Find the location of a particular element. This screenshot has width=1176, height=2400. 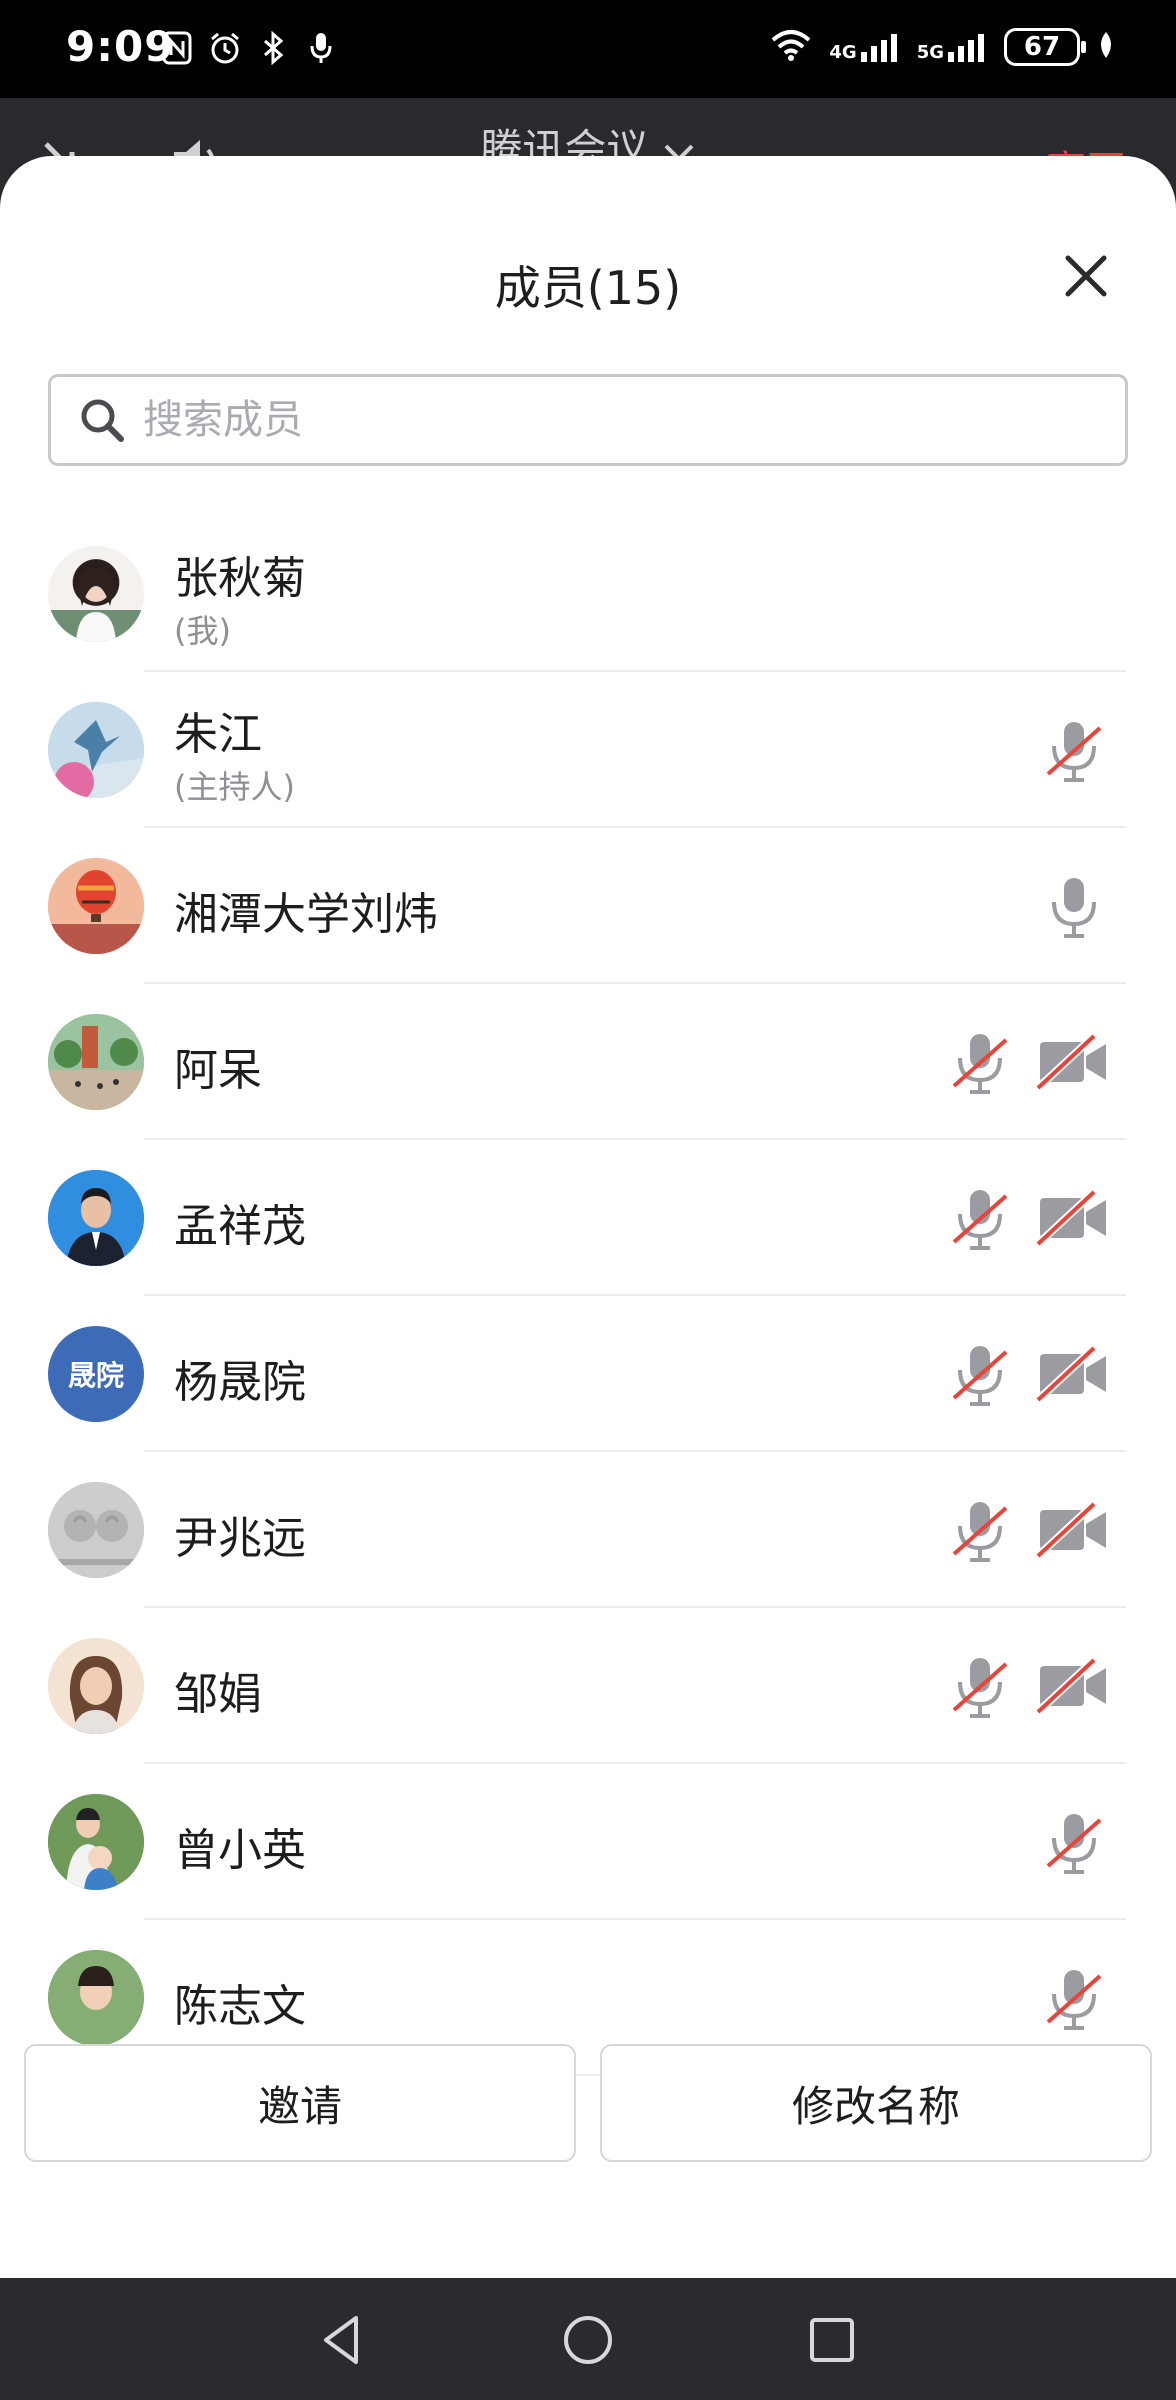

close-icon is located at coordinates (1086, 276).